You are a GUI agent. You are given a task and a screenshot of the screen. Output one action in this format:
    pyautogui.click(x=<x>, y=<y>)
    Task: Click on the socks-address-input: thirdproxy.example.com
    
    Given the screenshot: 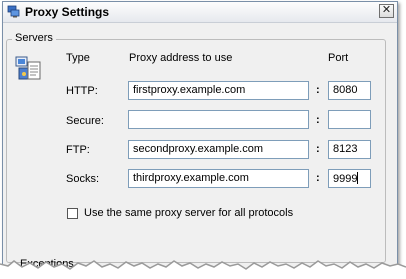 What is the action you would take?
    pyautogui.click(x=218, y=178)
    